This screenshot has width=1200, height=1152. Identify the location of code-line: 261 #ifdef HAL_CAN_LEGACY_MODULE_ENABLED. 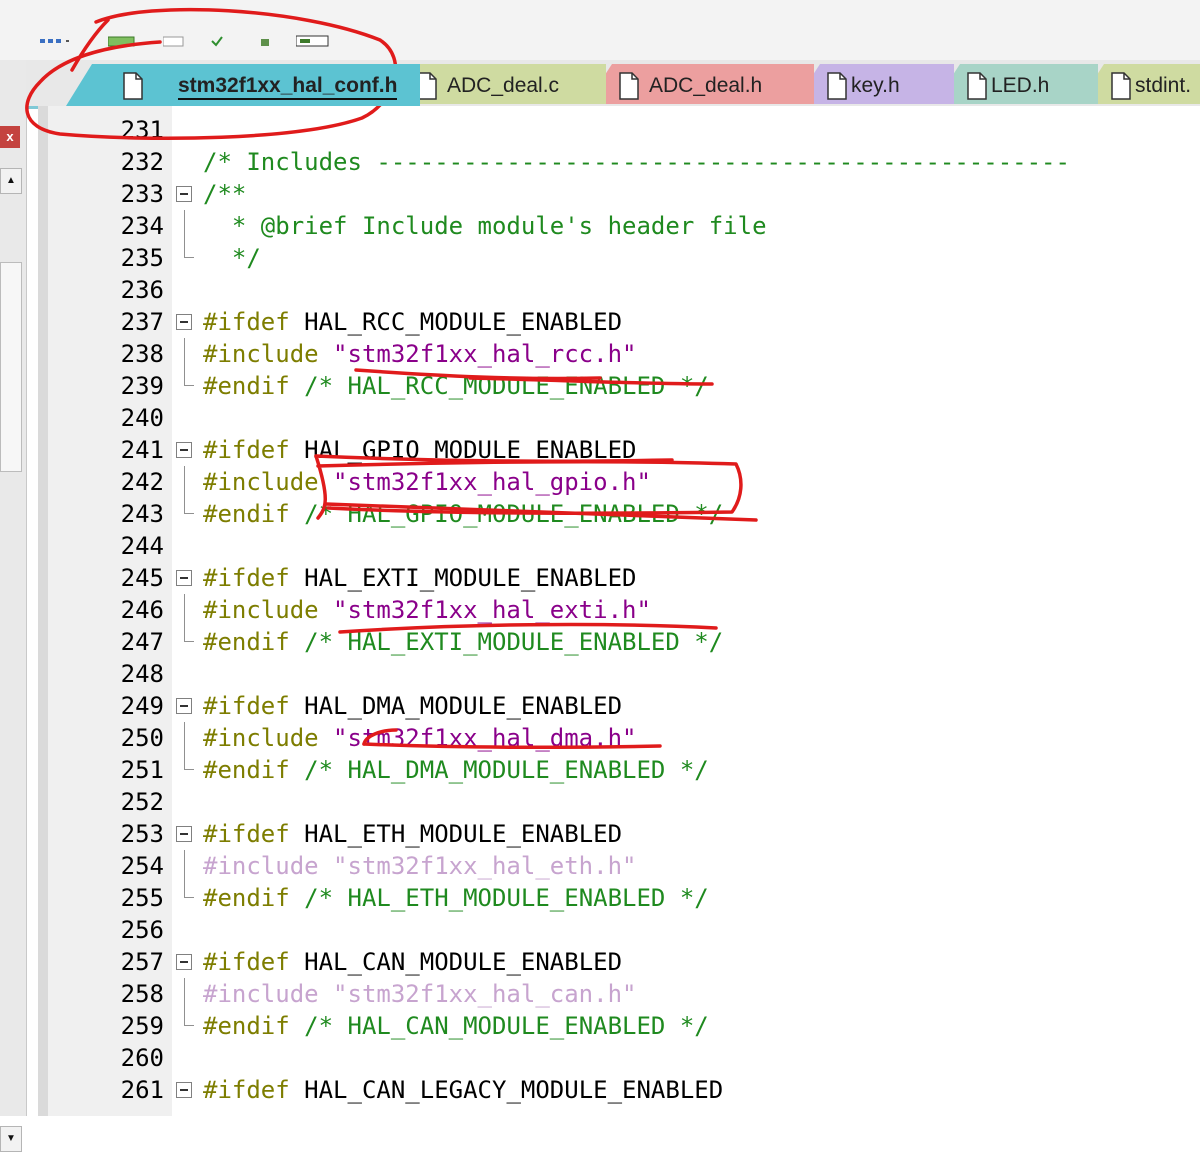
(619, 1090).